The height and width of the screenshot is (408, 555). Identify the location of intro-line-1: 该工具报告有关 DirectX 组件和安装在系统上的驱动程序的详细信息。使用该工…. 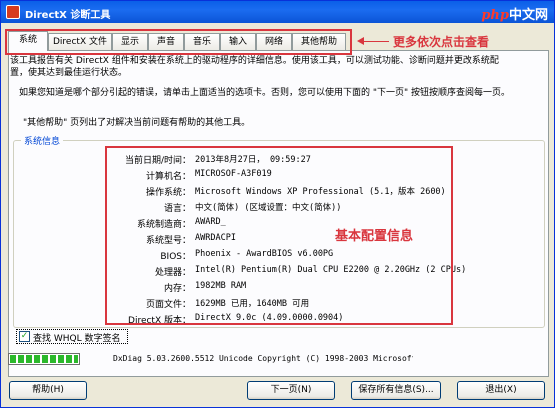
(254, 61).